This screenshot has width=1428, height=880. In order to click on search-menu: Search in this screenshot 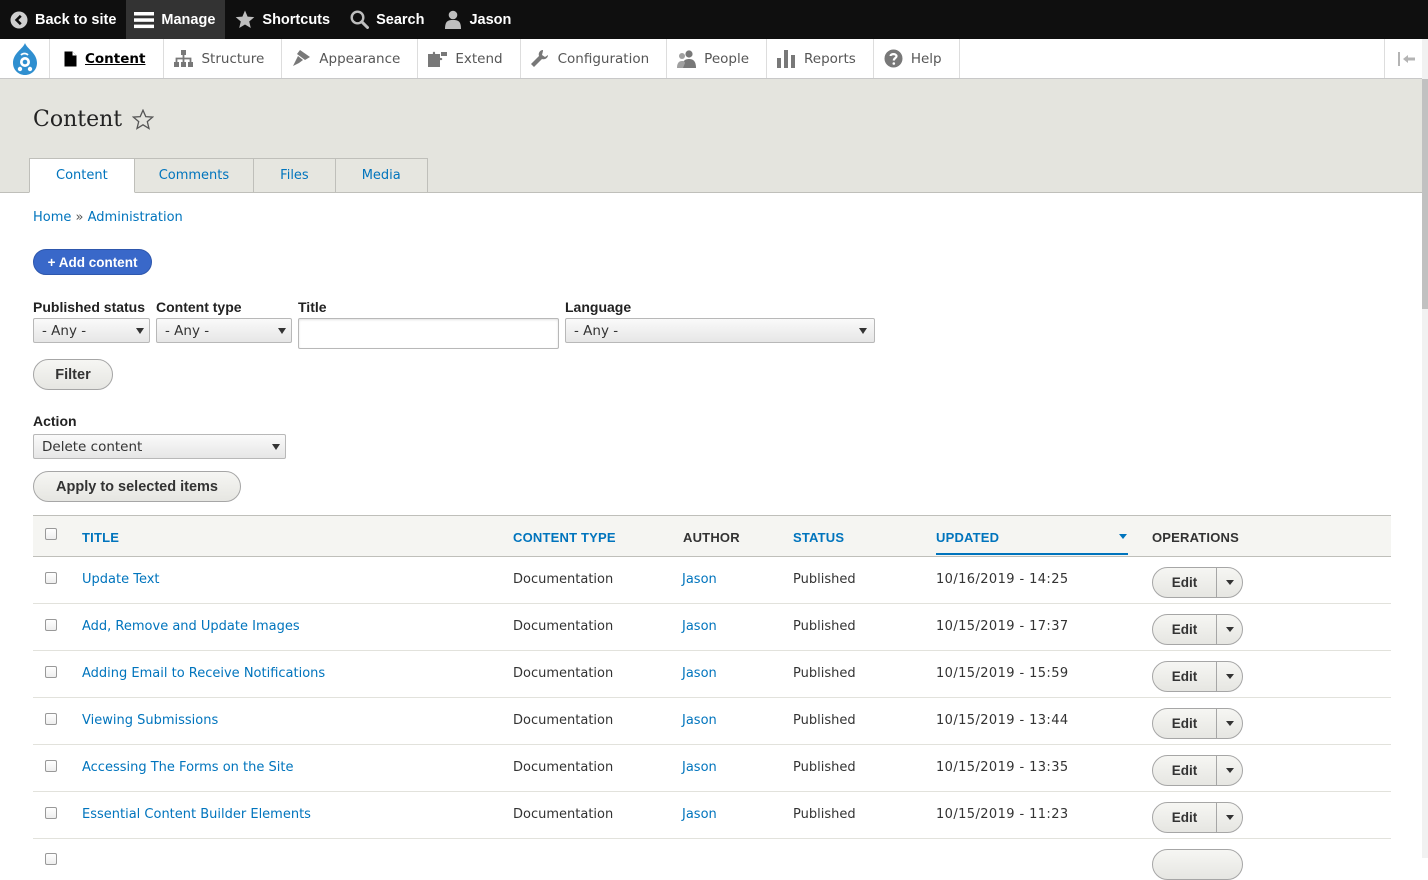, I will do `click(387, 19)`.